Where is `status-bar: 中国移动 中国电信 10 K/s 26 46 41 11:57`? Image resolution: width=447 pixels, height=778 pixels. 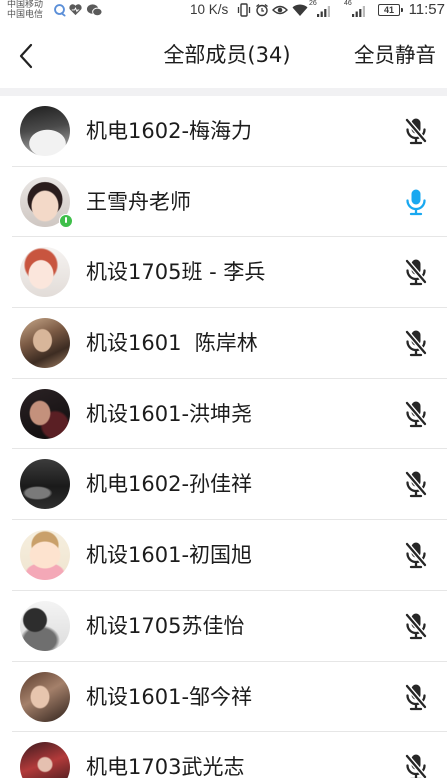
status-bar: 中国移动 中国电信 10 K/s 26 46 41 11:57 is located at coordinates (223, 10).